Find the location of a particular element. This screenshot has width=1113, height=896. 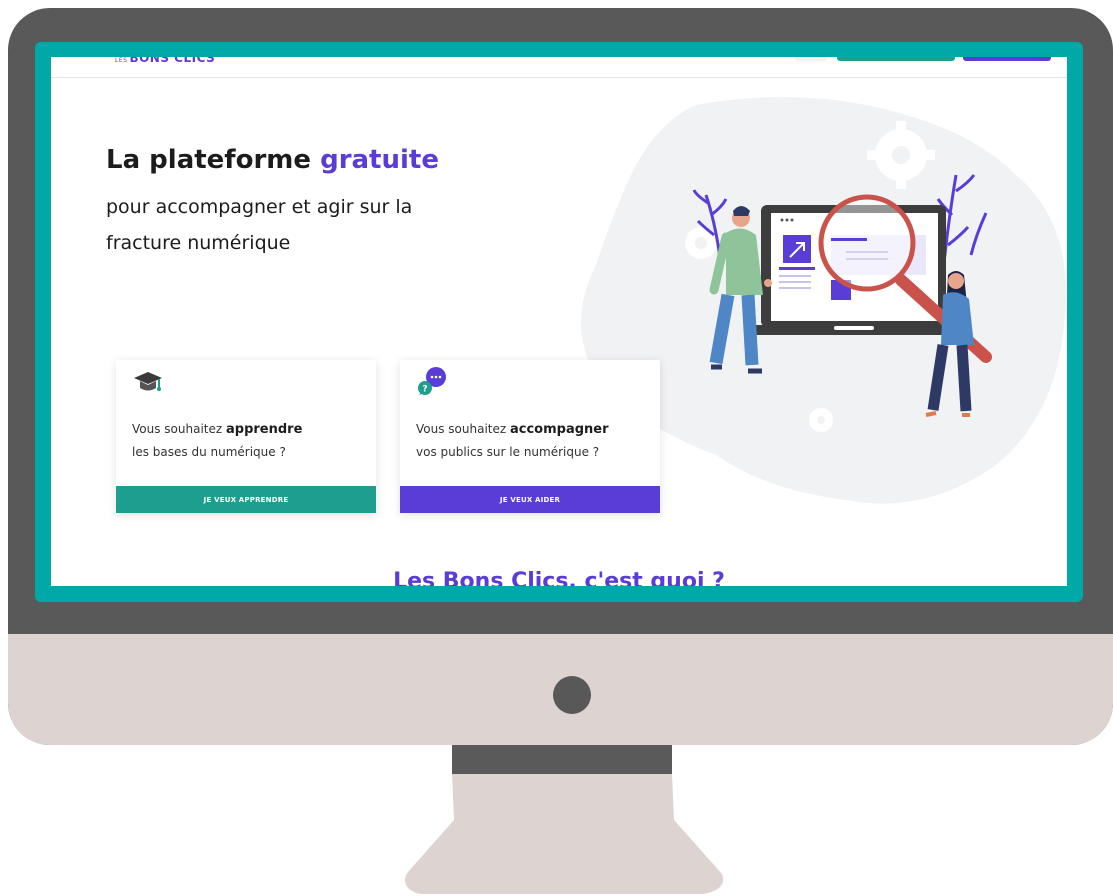

power-button-icon is located at coordinates (572, 695).